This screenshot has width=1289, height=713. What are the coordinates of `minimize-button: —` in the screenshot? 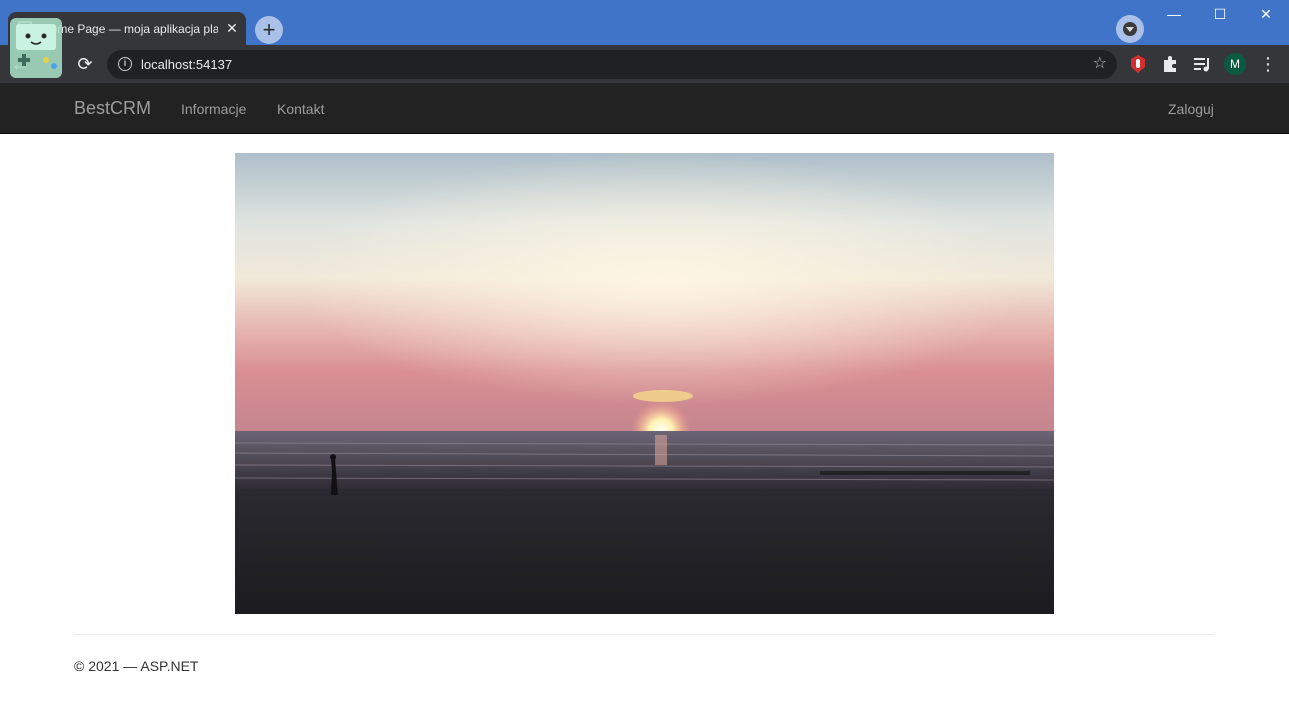 It's located at (1174, 15).